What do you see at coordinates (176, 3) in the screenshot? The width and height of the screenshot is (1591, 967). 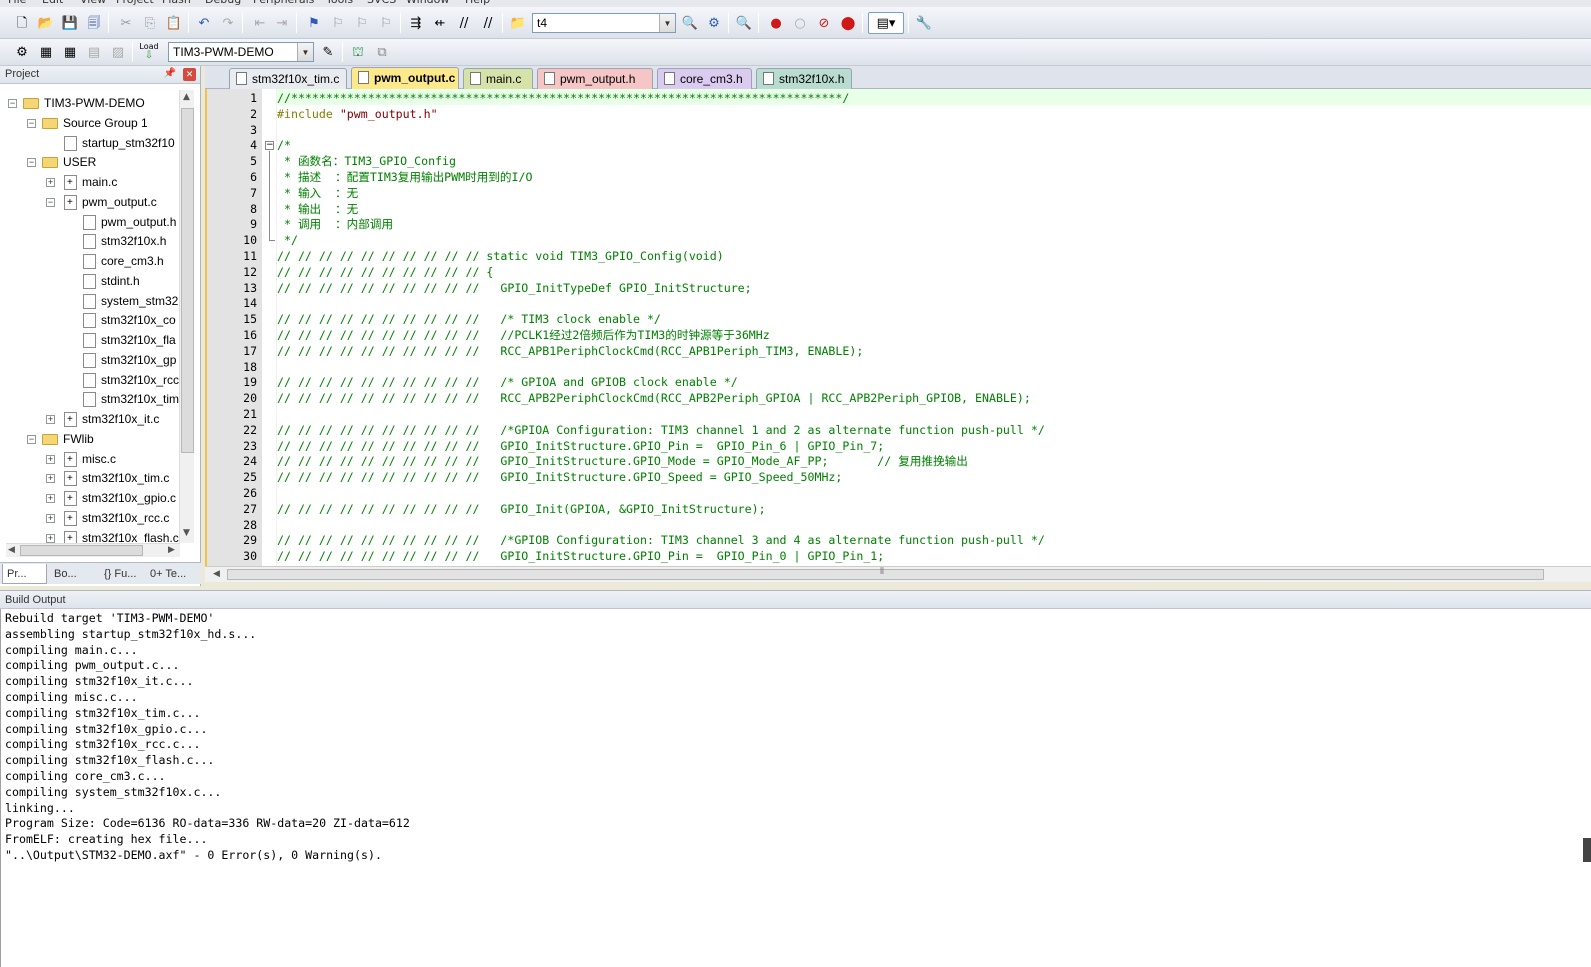 I see `menu-item-flash: Flash` at bounding box center [176, 3].